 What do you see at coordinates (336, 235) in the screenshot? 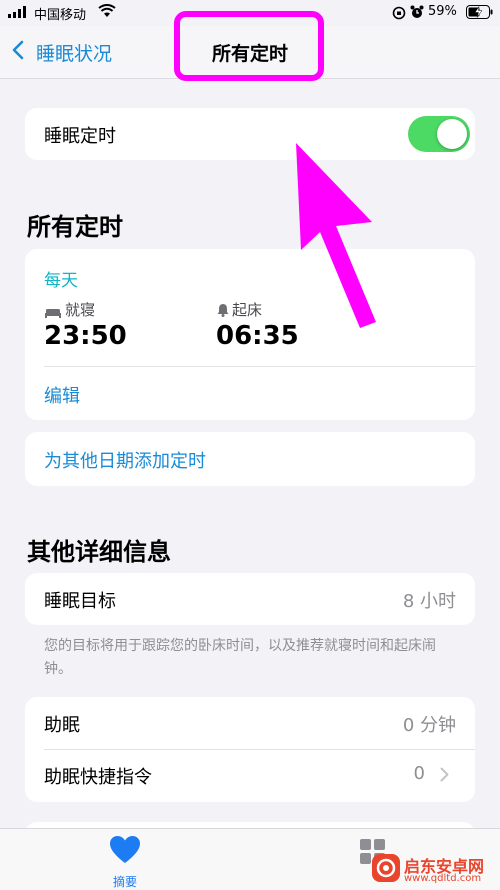
I see `annotation-arrow` at bounding box center [336, 235].